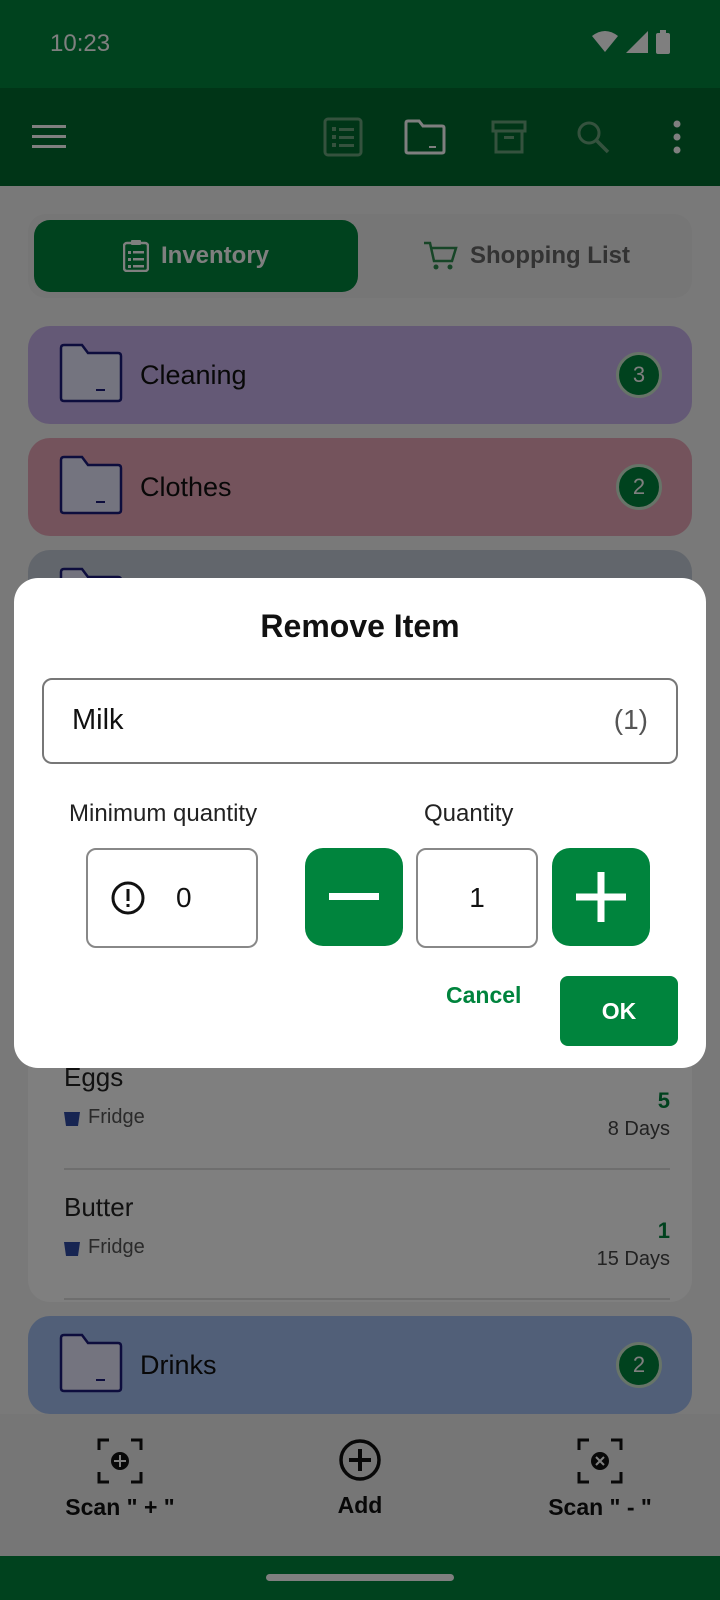  I want to click on min-quantity-value: 0, so click(184, 897).